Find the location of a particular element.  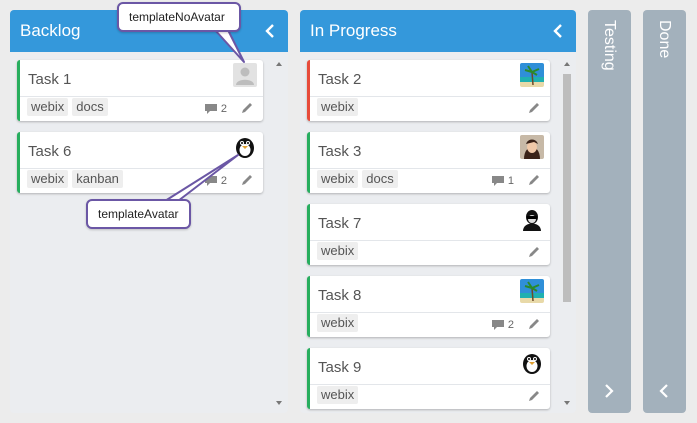

card-title: Task 1 is located at coordinates (50, 79).